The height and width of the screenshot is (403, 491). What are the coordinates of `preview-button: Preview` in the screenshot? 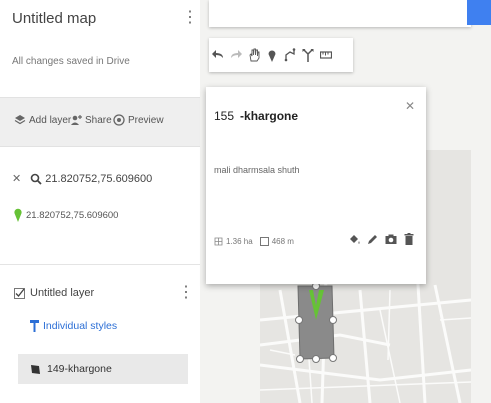 It's located at (138, 120).